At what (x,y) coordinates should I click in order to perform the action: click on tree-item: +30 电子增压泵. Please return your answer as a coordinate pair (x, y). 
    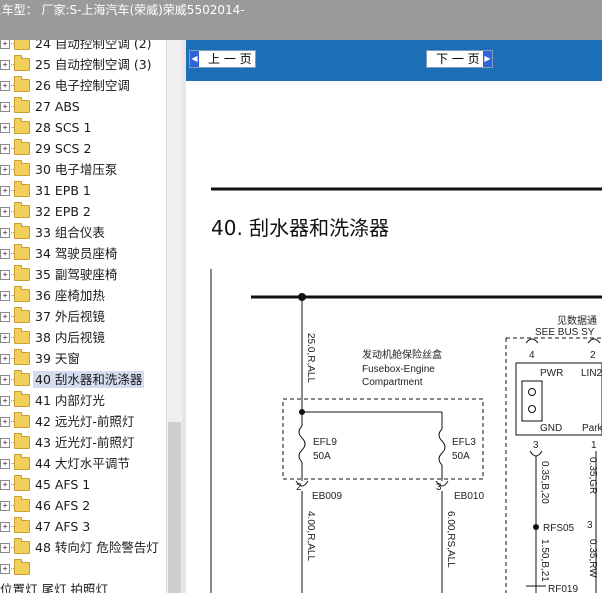
    Looking at the image, I should click on (83, 169).